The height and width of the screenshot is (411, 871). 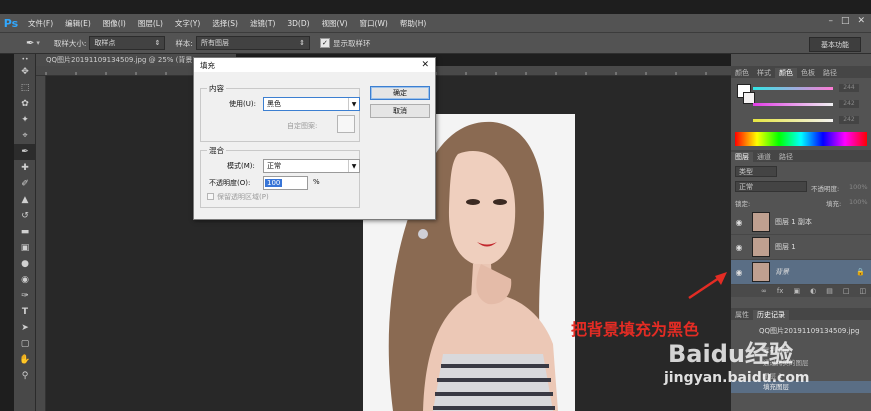 What do you see at coordinates (311, 104) in the screenshot?
I see `use-select: 黑色 ▼` at bounding box center [311, 104].